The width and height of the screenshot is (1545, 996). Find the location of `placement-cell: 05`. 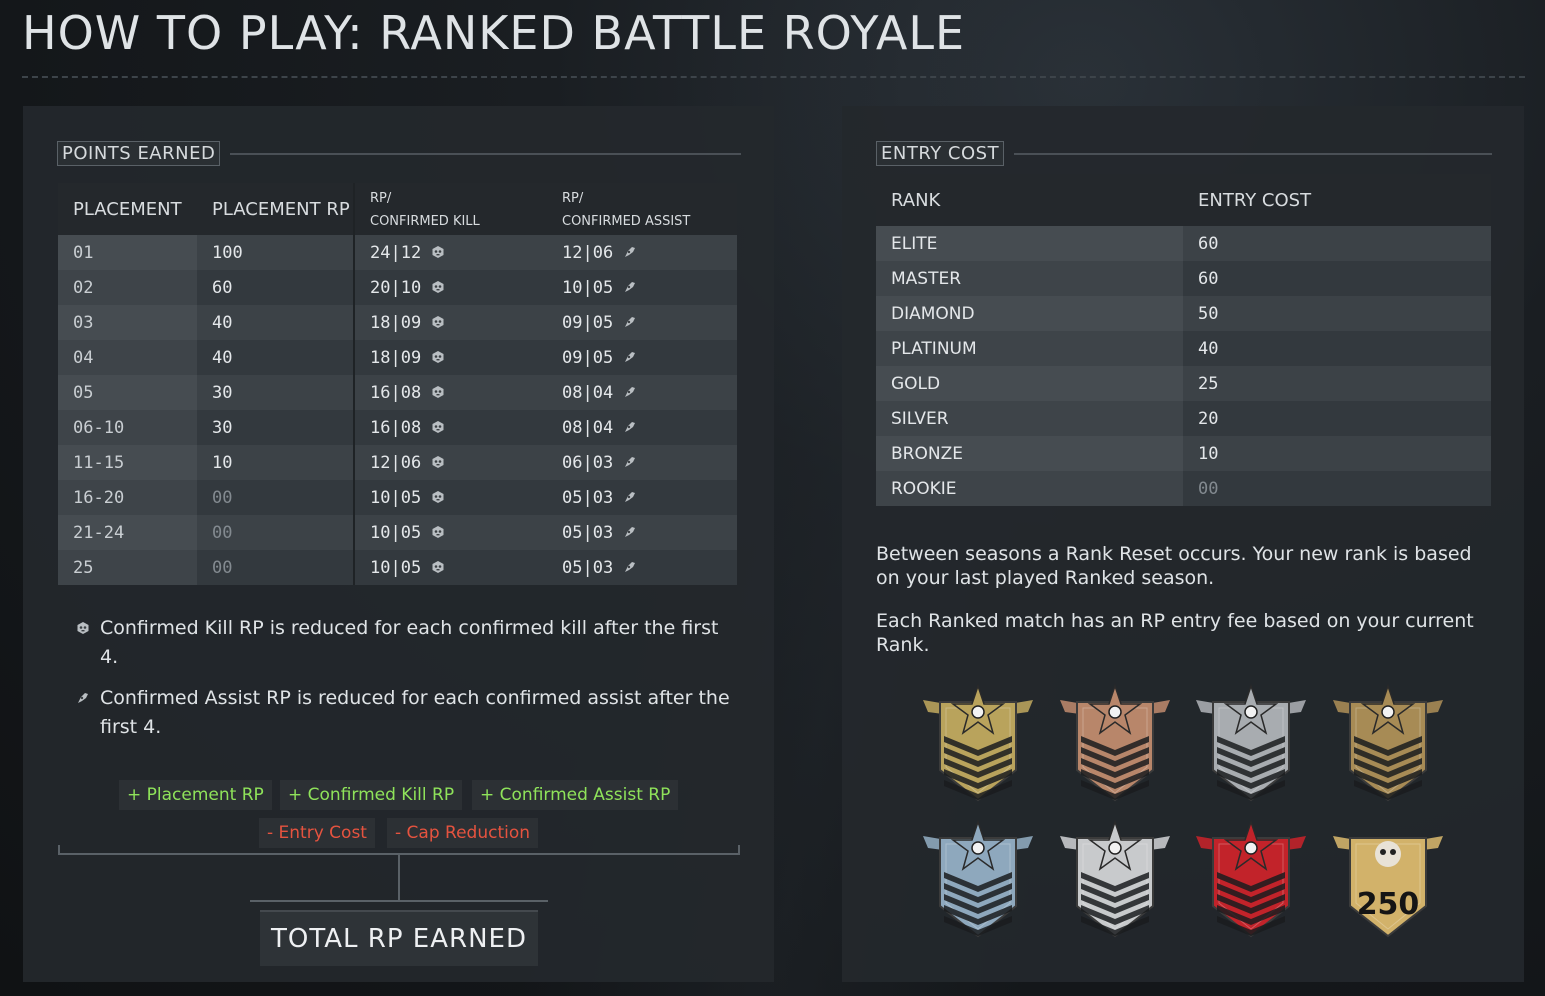

placement-cell: 05 is located at coordinates (127, 392).